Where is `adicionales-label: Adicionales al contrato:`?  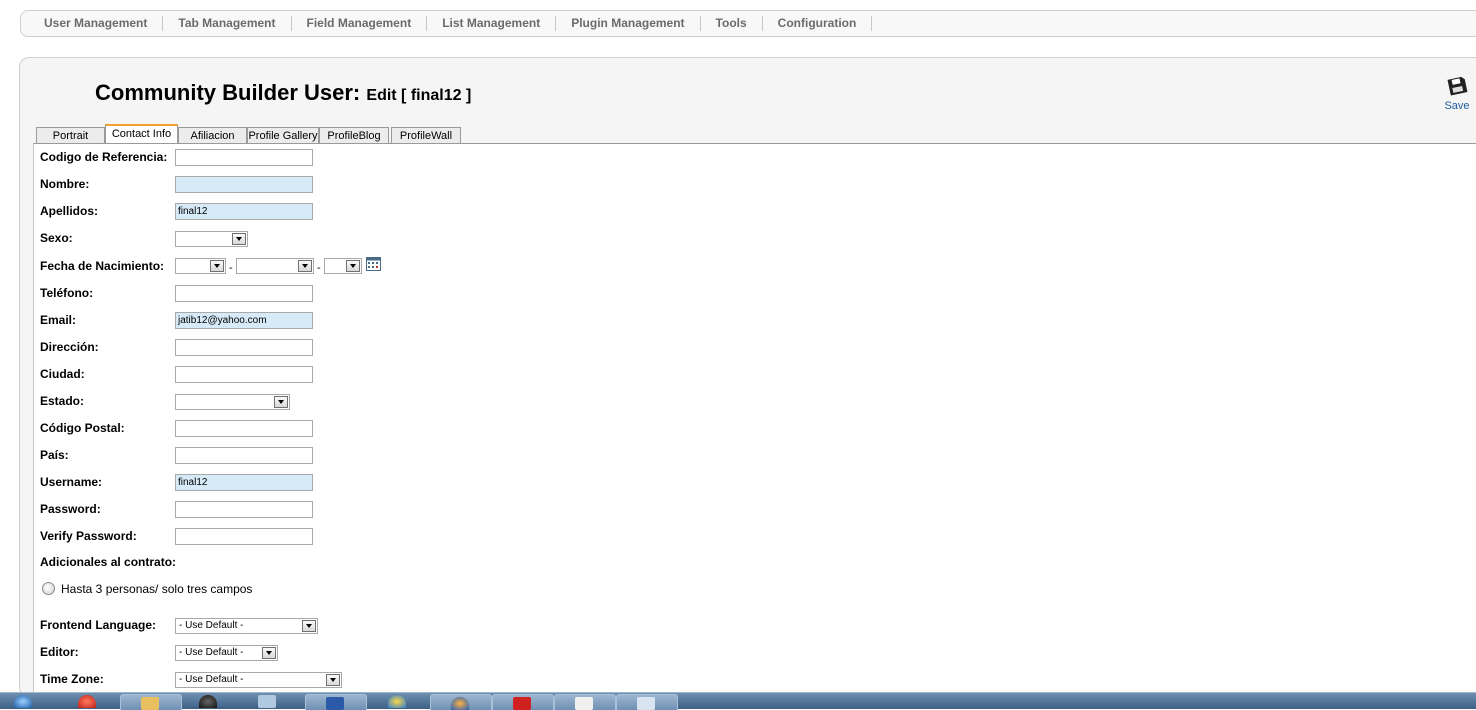 adicionales-label: Adicionales al contrato: is located at coordinates (108, 562).